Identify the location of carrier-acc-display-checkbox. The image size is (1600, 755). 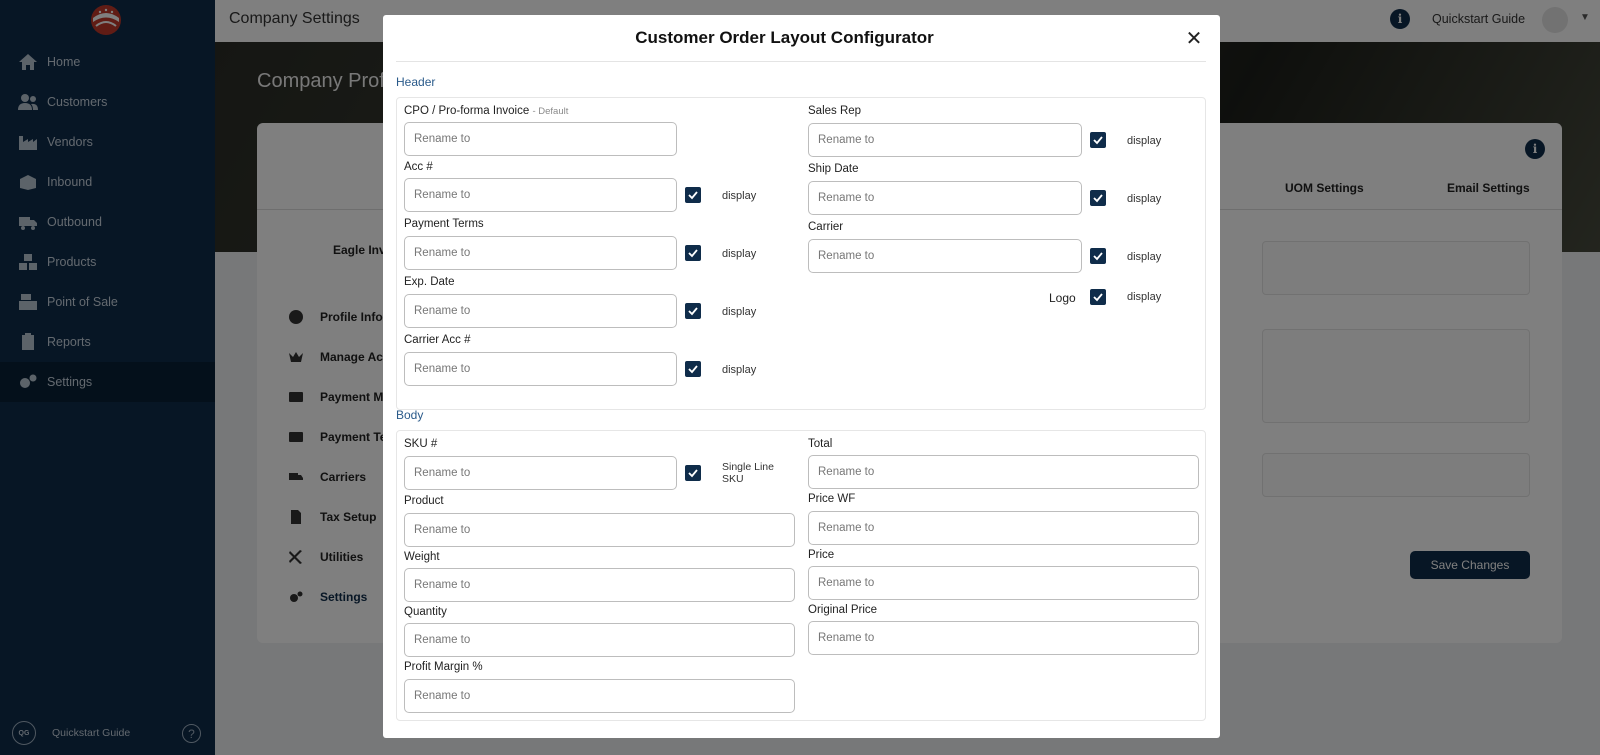
(693, 369).